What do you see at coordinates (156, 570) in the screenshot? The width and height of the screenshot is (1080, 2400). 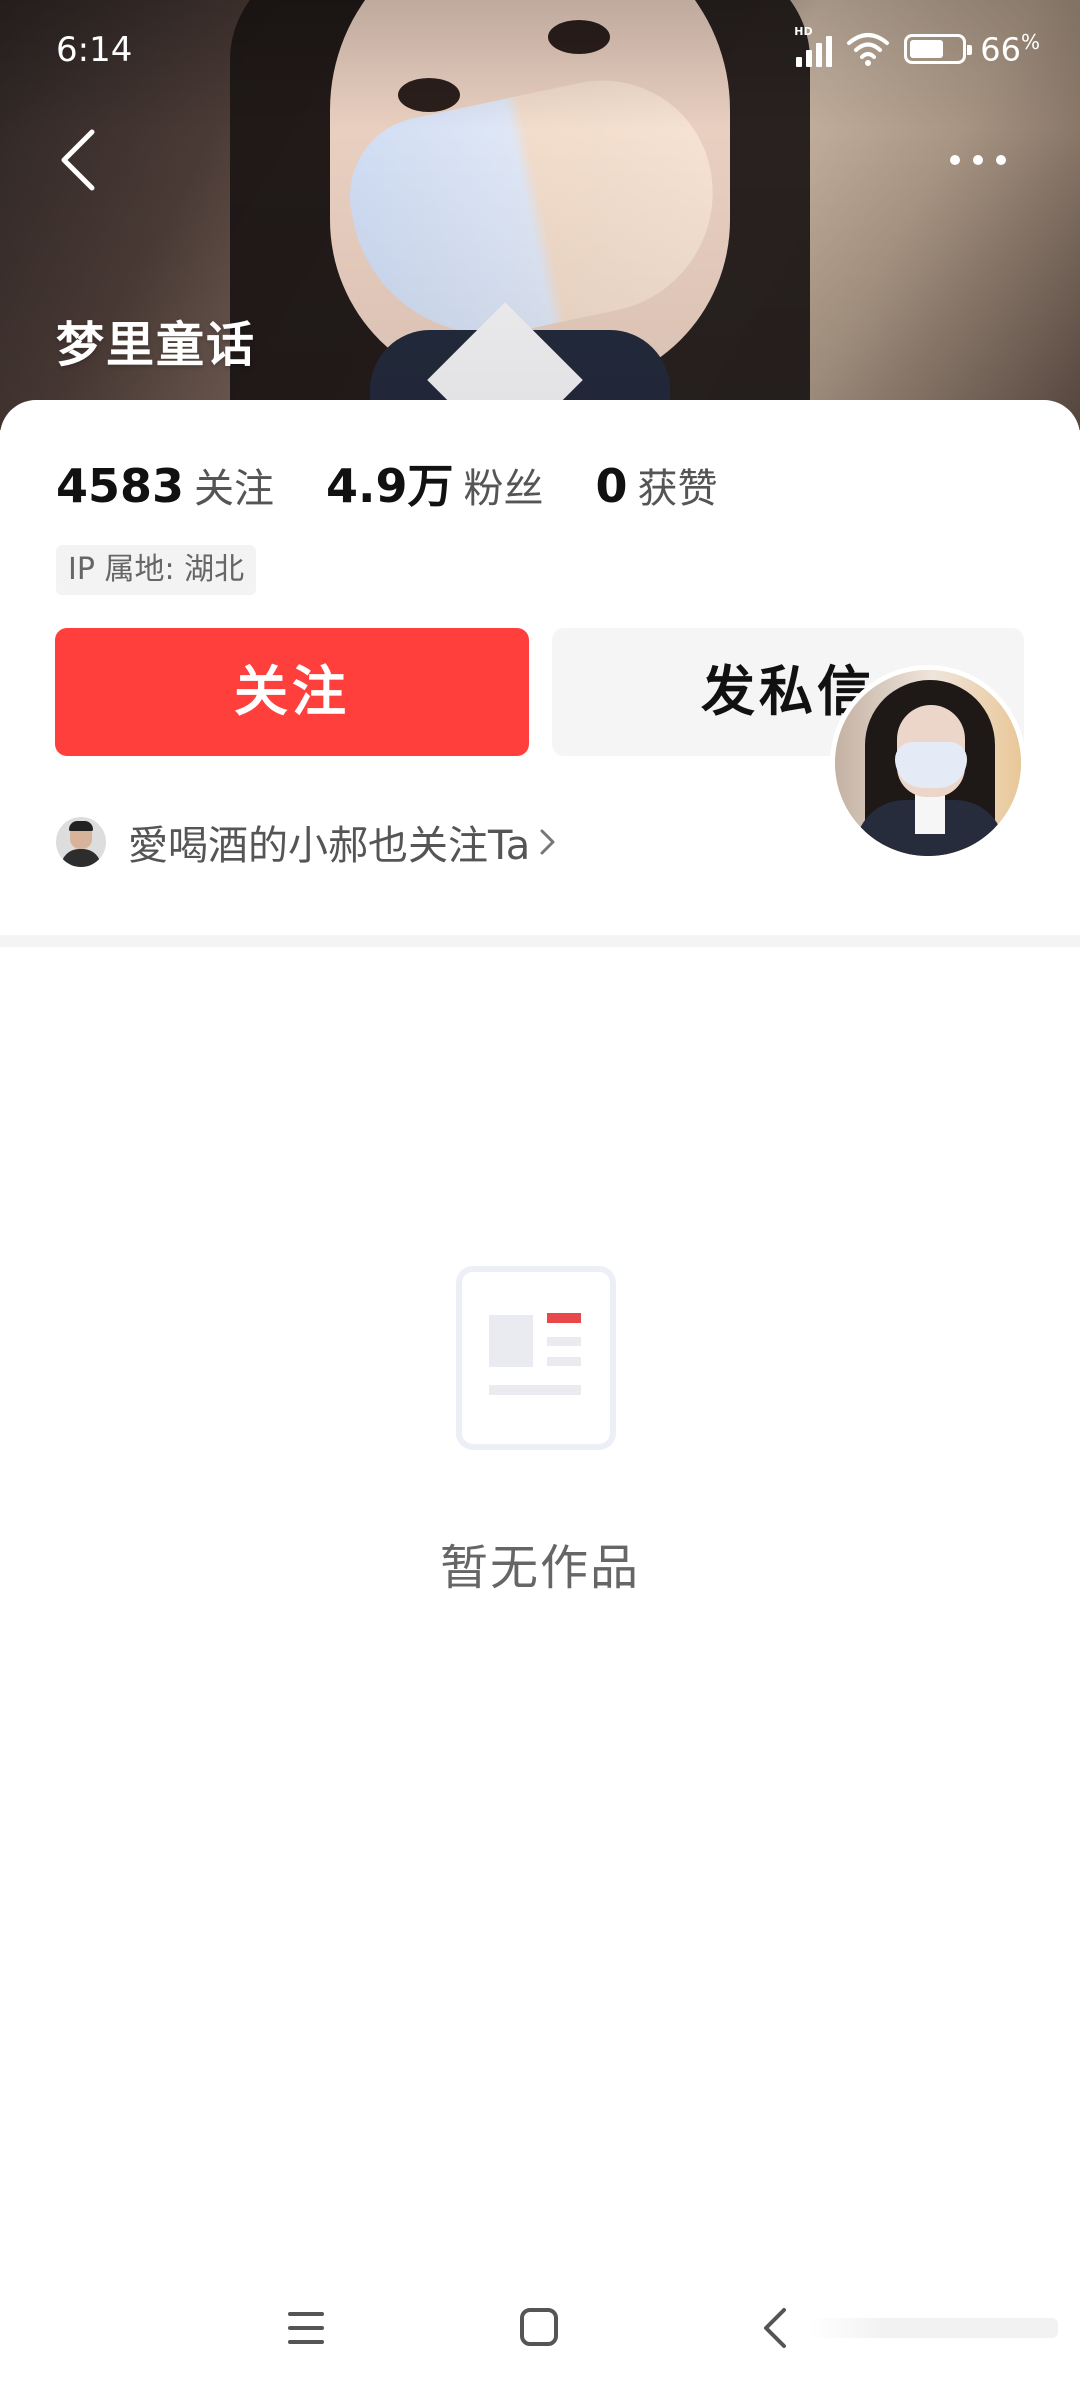 I see `ip-location-tag: IP 属地: 湖北` at bounding box center [156, 570].